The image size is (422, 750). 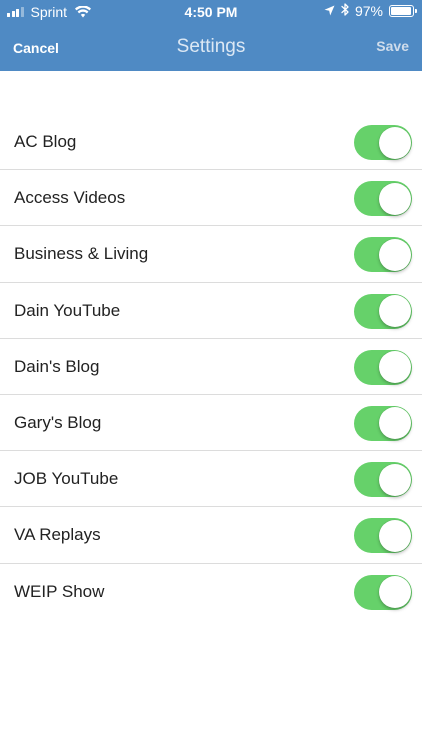 I want to click on battery-percent: 97%, so click(x=368, y=11).